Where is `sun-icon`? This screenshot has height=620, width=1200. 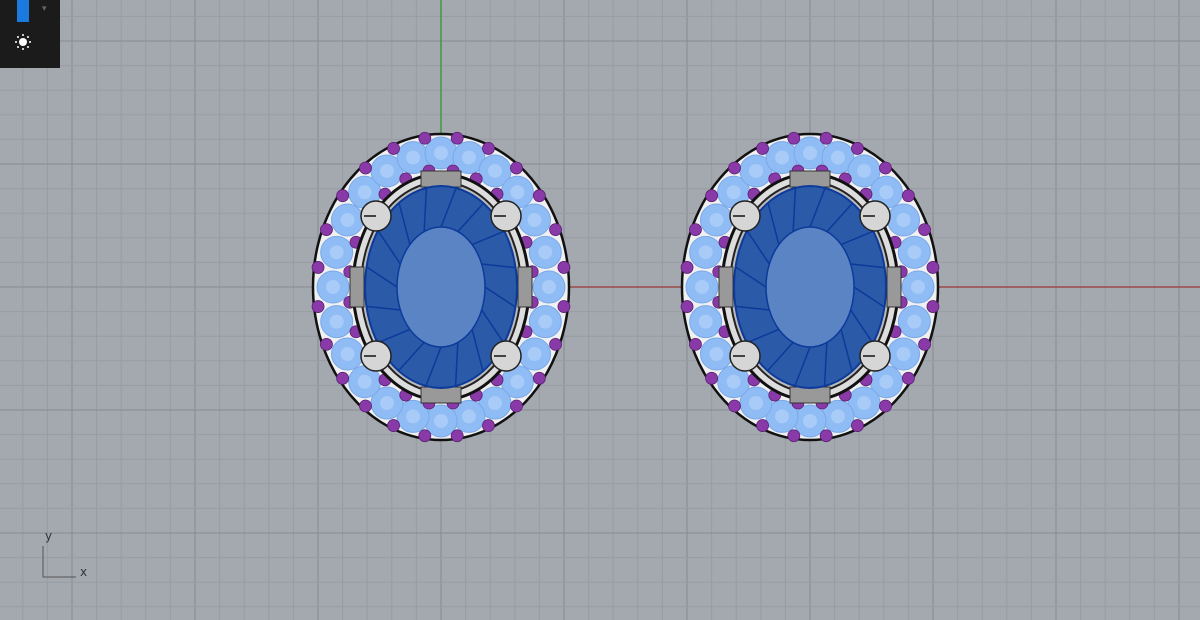 sun-icon is located at coordinates (23, 42).